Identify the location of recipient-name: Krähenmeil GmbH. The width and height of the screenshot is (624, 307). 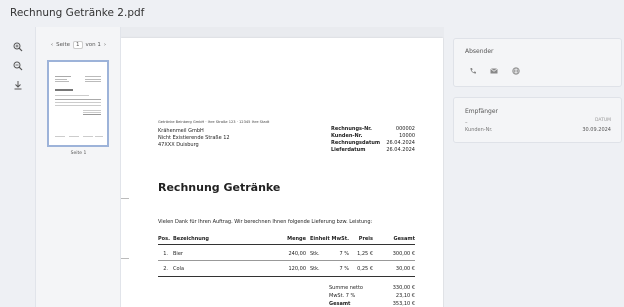
(181, 131).